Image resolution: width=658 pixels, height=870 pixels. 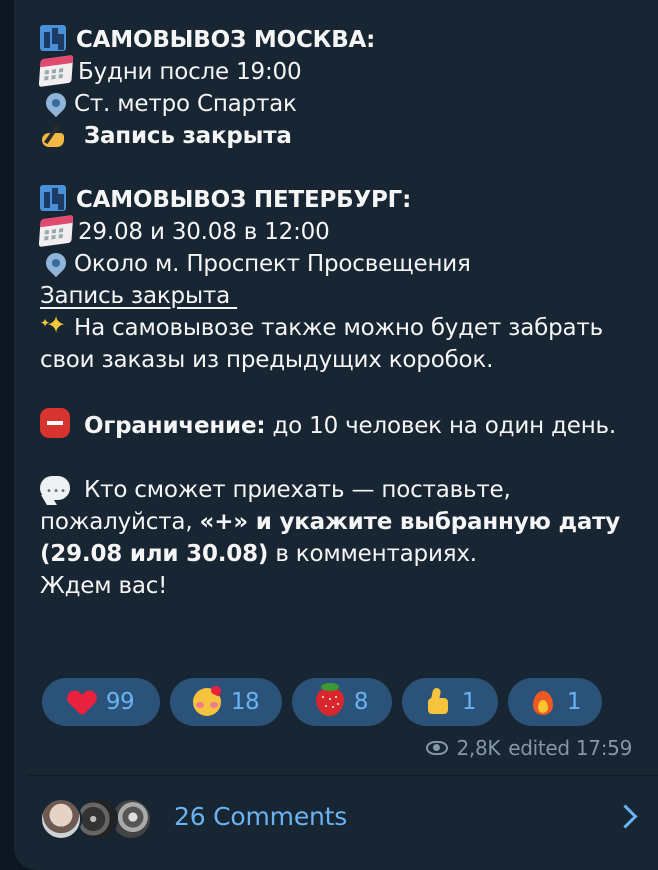 I want to click on smiling-face-with-hearts-icon, so click(x=206, y=702).